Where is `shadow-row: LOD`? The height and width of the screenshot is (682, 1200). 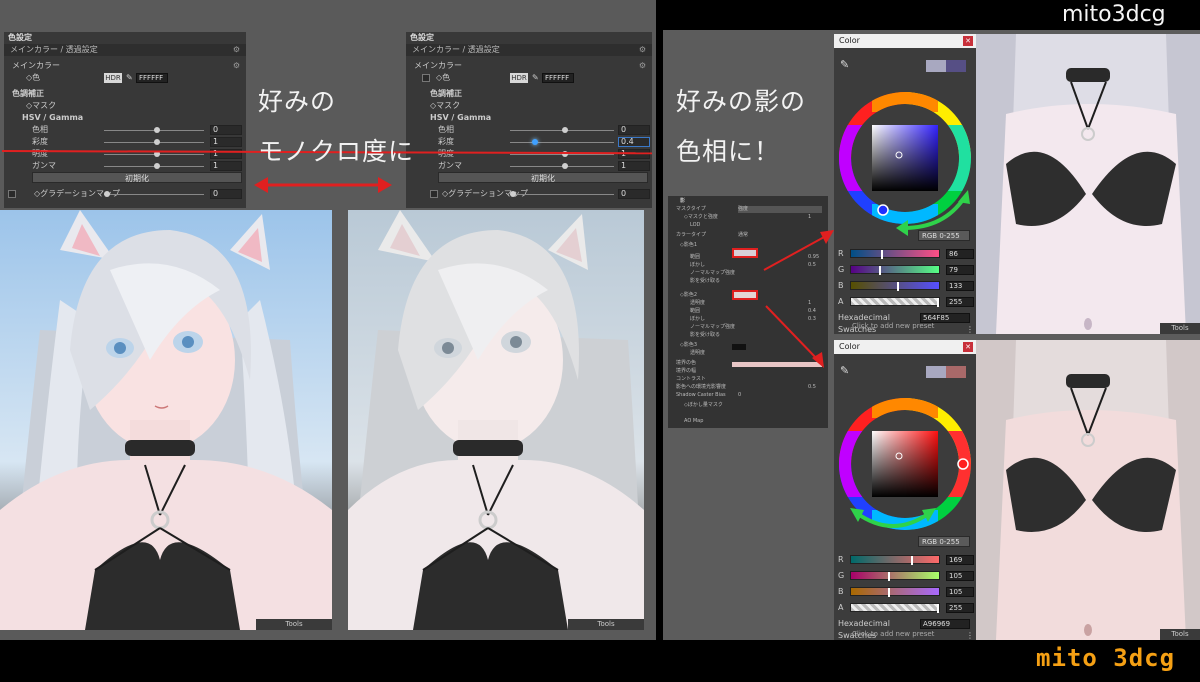 shadow-row: LOD is located at coordinates (695, 225).